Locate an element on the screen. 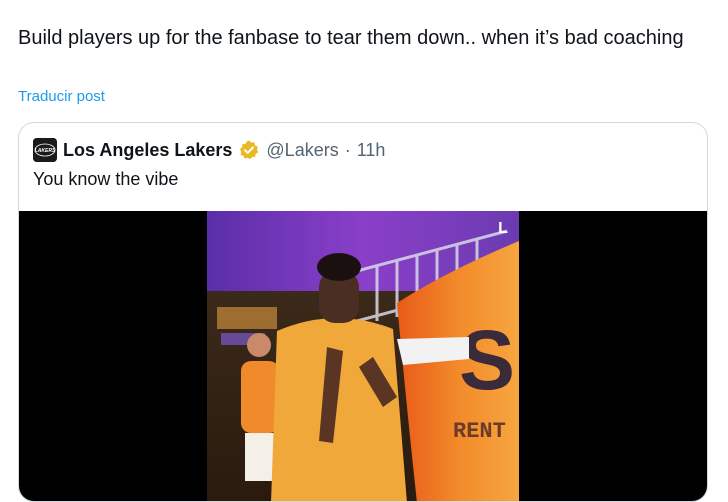 Image resolution: width=728 pixels, height=502 pixels. quoted-tweet-header: LAKERS Los Angeles Lakers @Lakers · 11h is located at coordinates (209, 150).